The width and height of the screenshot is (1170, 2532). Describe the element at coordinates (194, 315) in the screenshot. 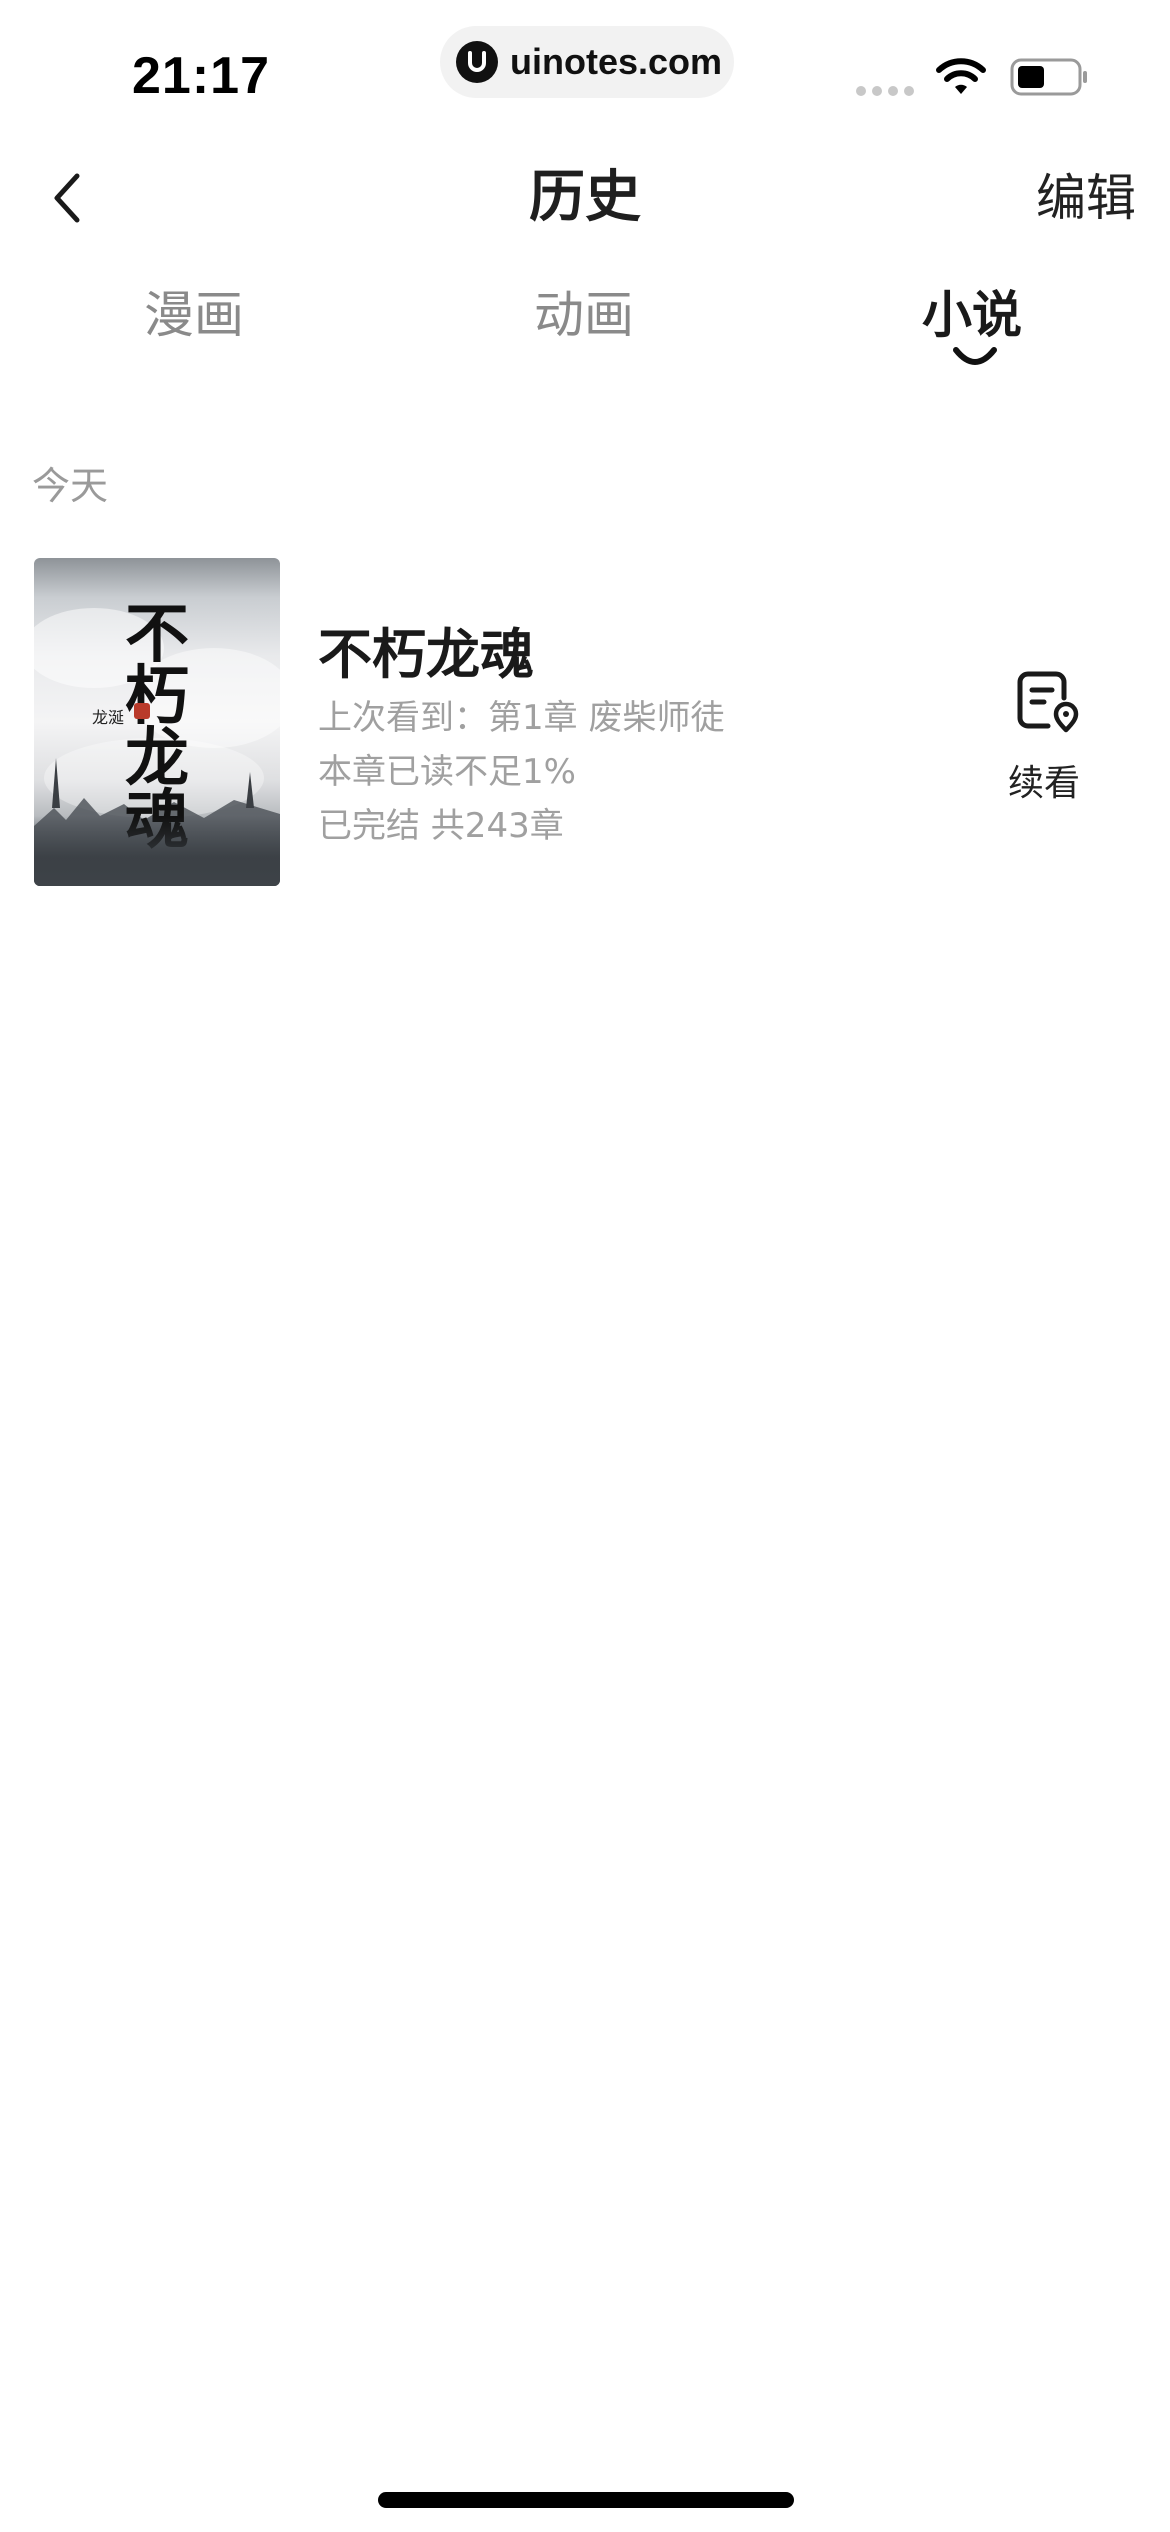

I see `tab-comics: 漫画` at that location.